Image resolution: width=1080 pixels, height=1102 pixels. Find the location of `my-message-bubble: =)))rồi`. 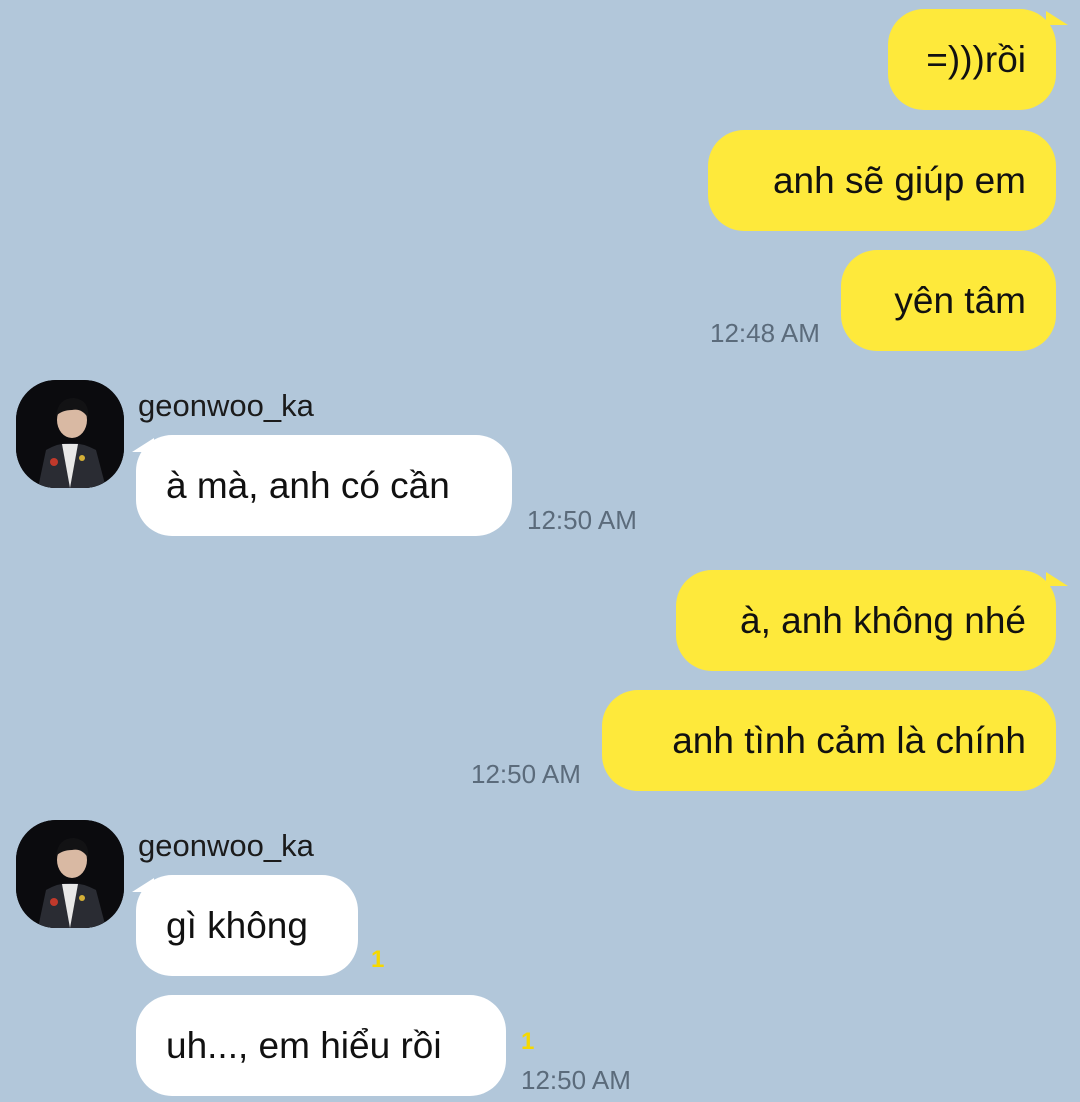

my-message-bubble: =)))rồi is located at coordinates (972, 59).